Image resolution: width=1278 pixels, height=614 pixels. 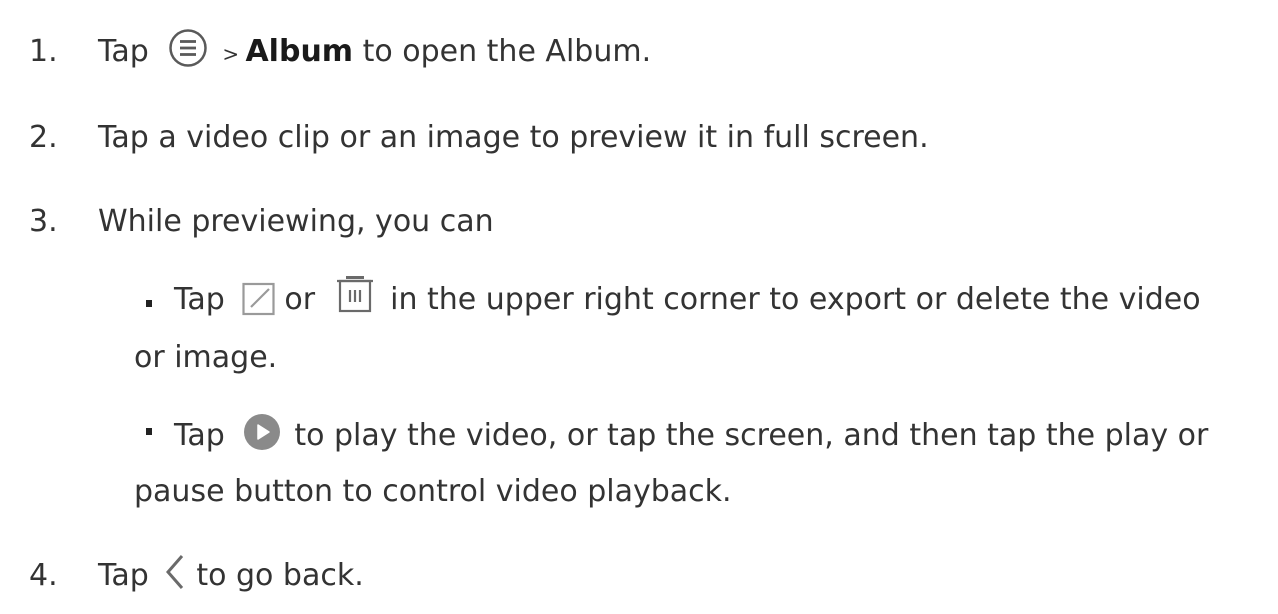 I want to click on chevron-left-icon, so click(x=175, y=572).